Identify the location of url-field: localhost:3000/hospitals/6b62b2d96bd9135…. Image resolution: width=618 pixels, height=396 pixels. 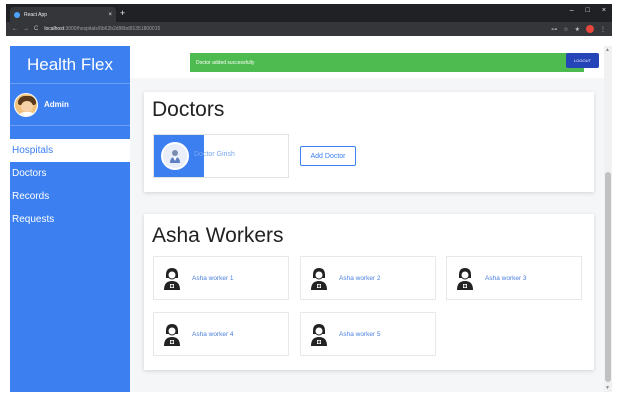
(297, 29).